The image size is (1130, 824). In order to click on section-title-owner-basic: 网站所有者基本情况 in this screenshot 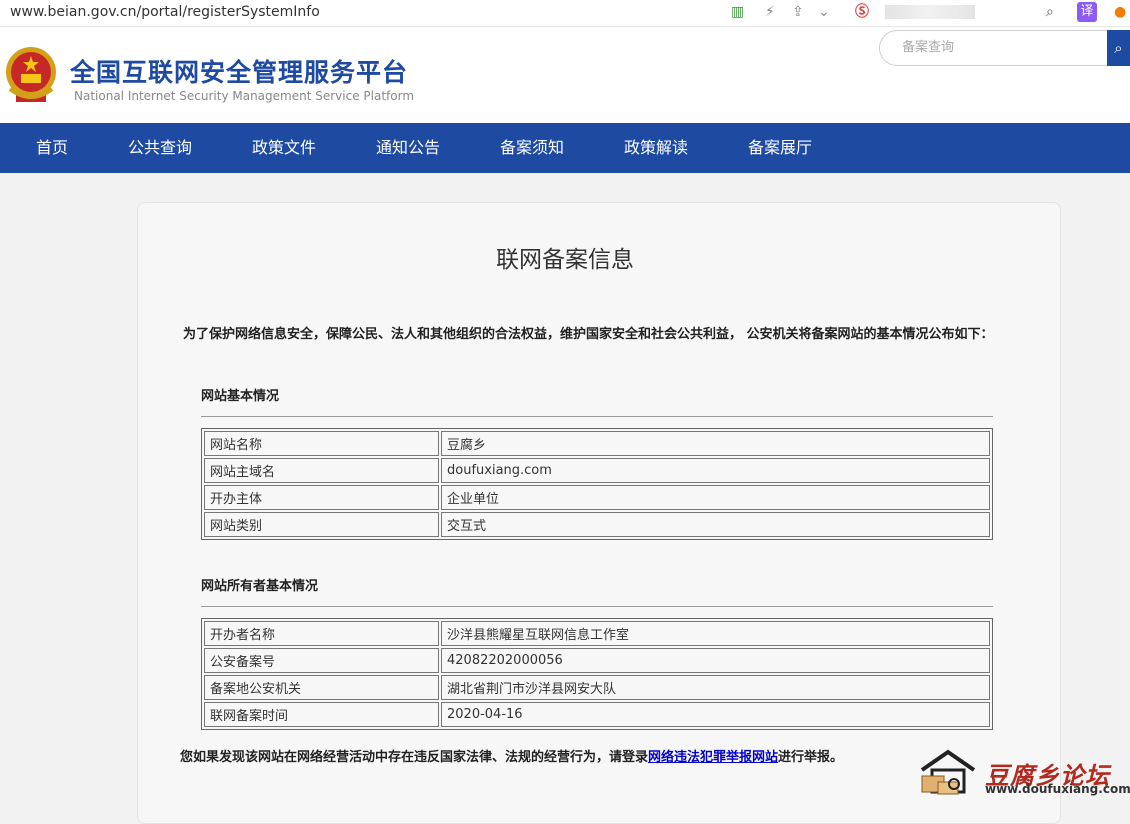, I will do `click(260, 586)`.